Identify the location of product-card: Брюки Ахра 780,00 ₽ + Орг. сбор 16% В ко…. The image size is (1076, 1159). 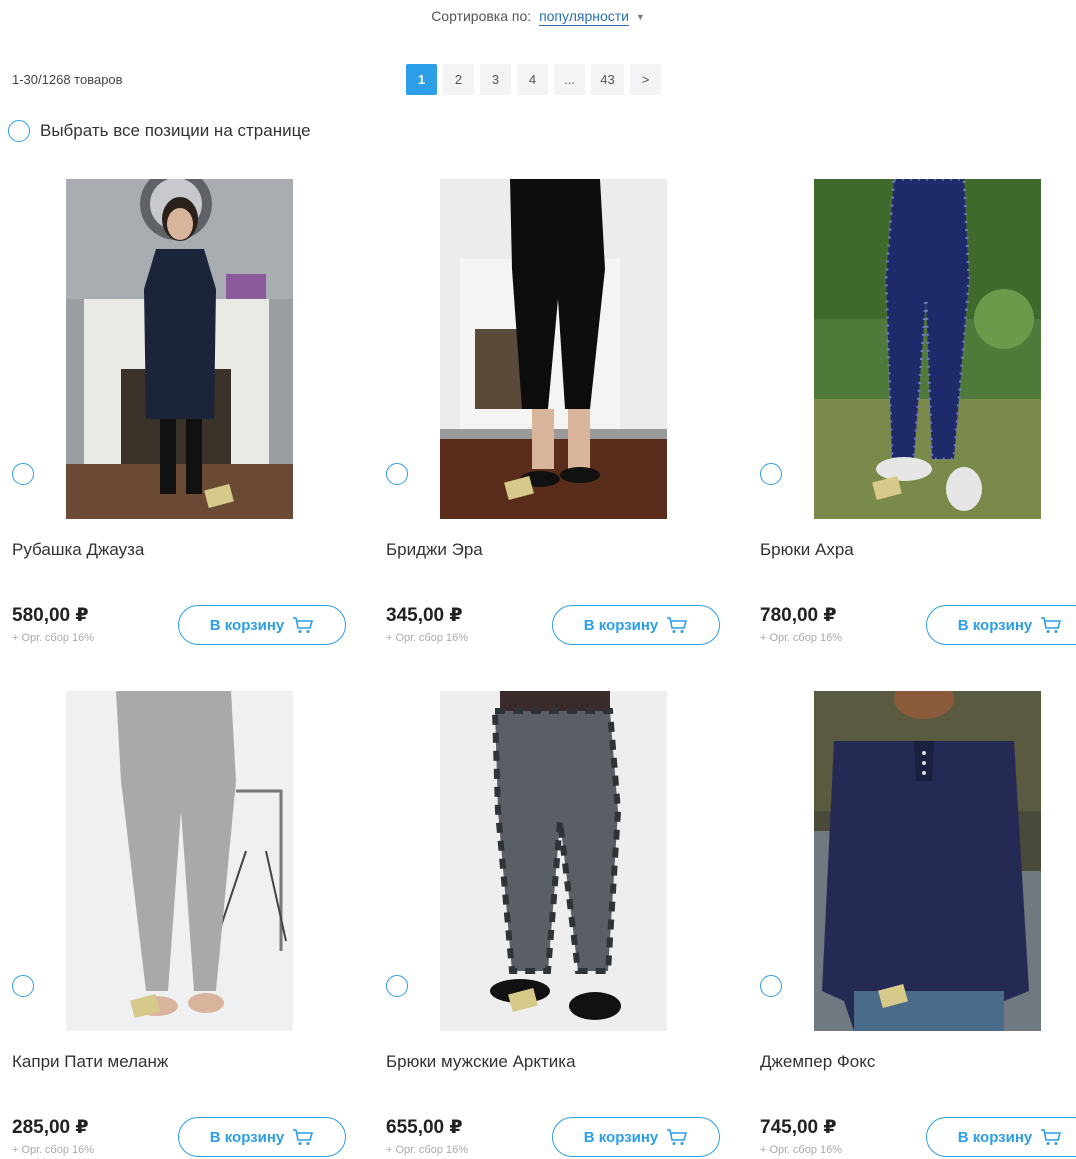
(918, 429).